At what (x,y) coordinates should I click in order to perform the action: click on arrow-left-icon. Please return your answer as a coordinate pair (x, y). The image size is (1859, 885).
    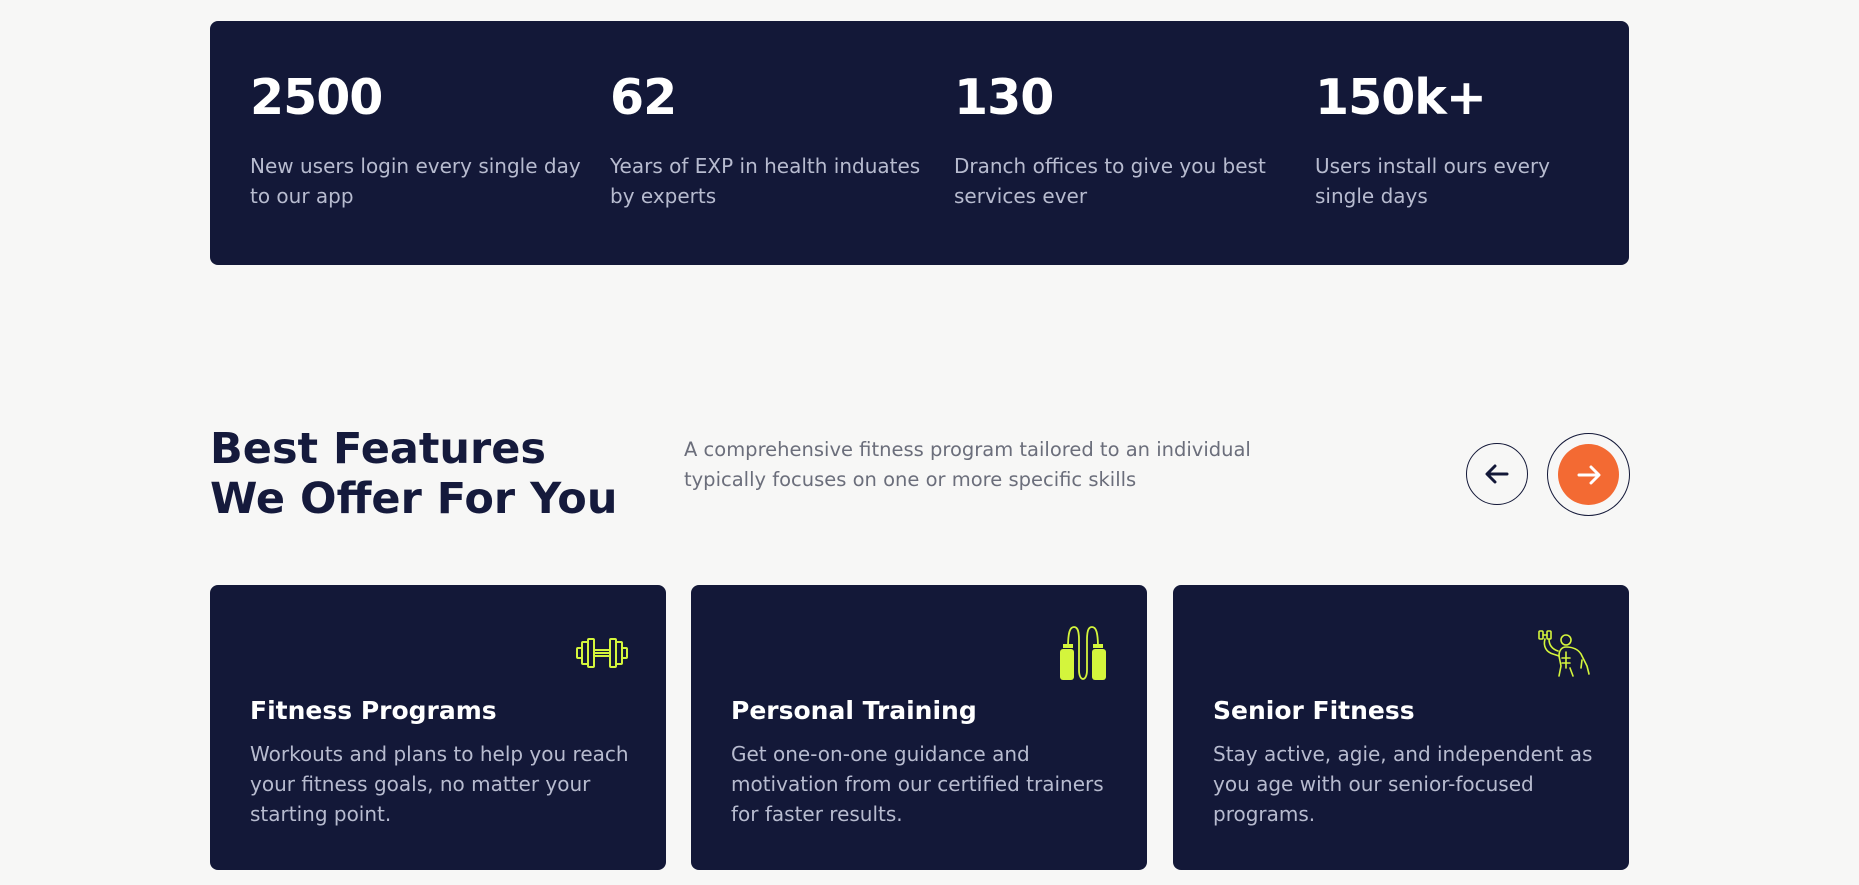
    Looking at the image, I should click on (1497, 474).